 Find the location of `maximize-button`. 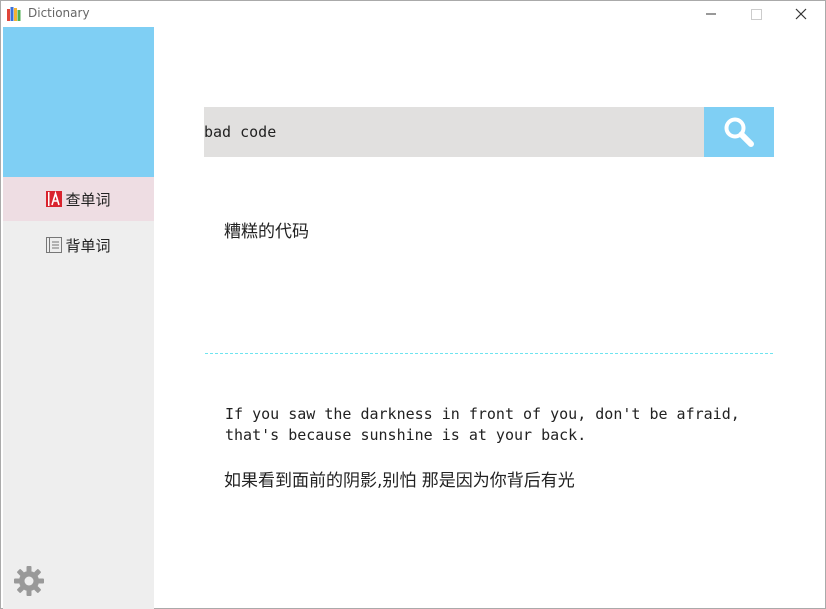

maximize-button is located at coordinates (757, 14).